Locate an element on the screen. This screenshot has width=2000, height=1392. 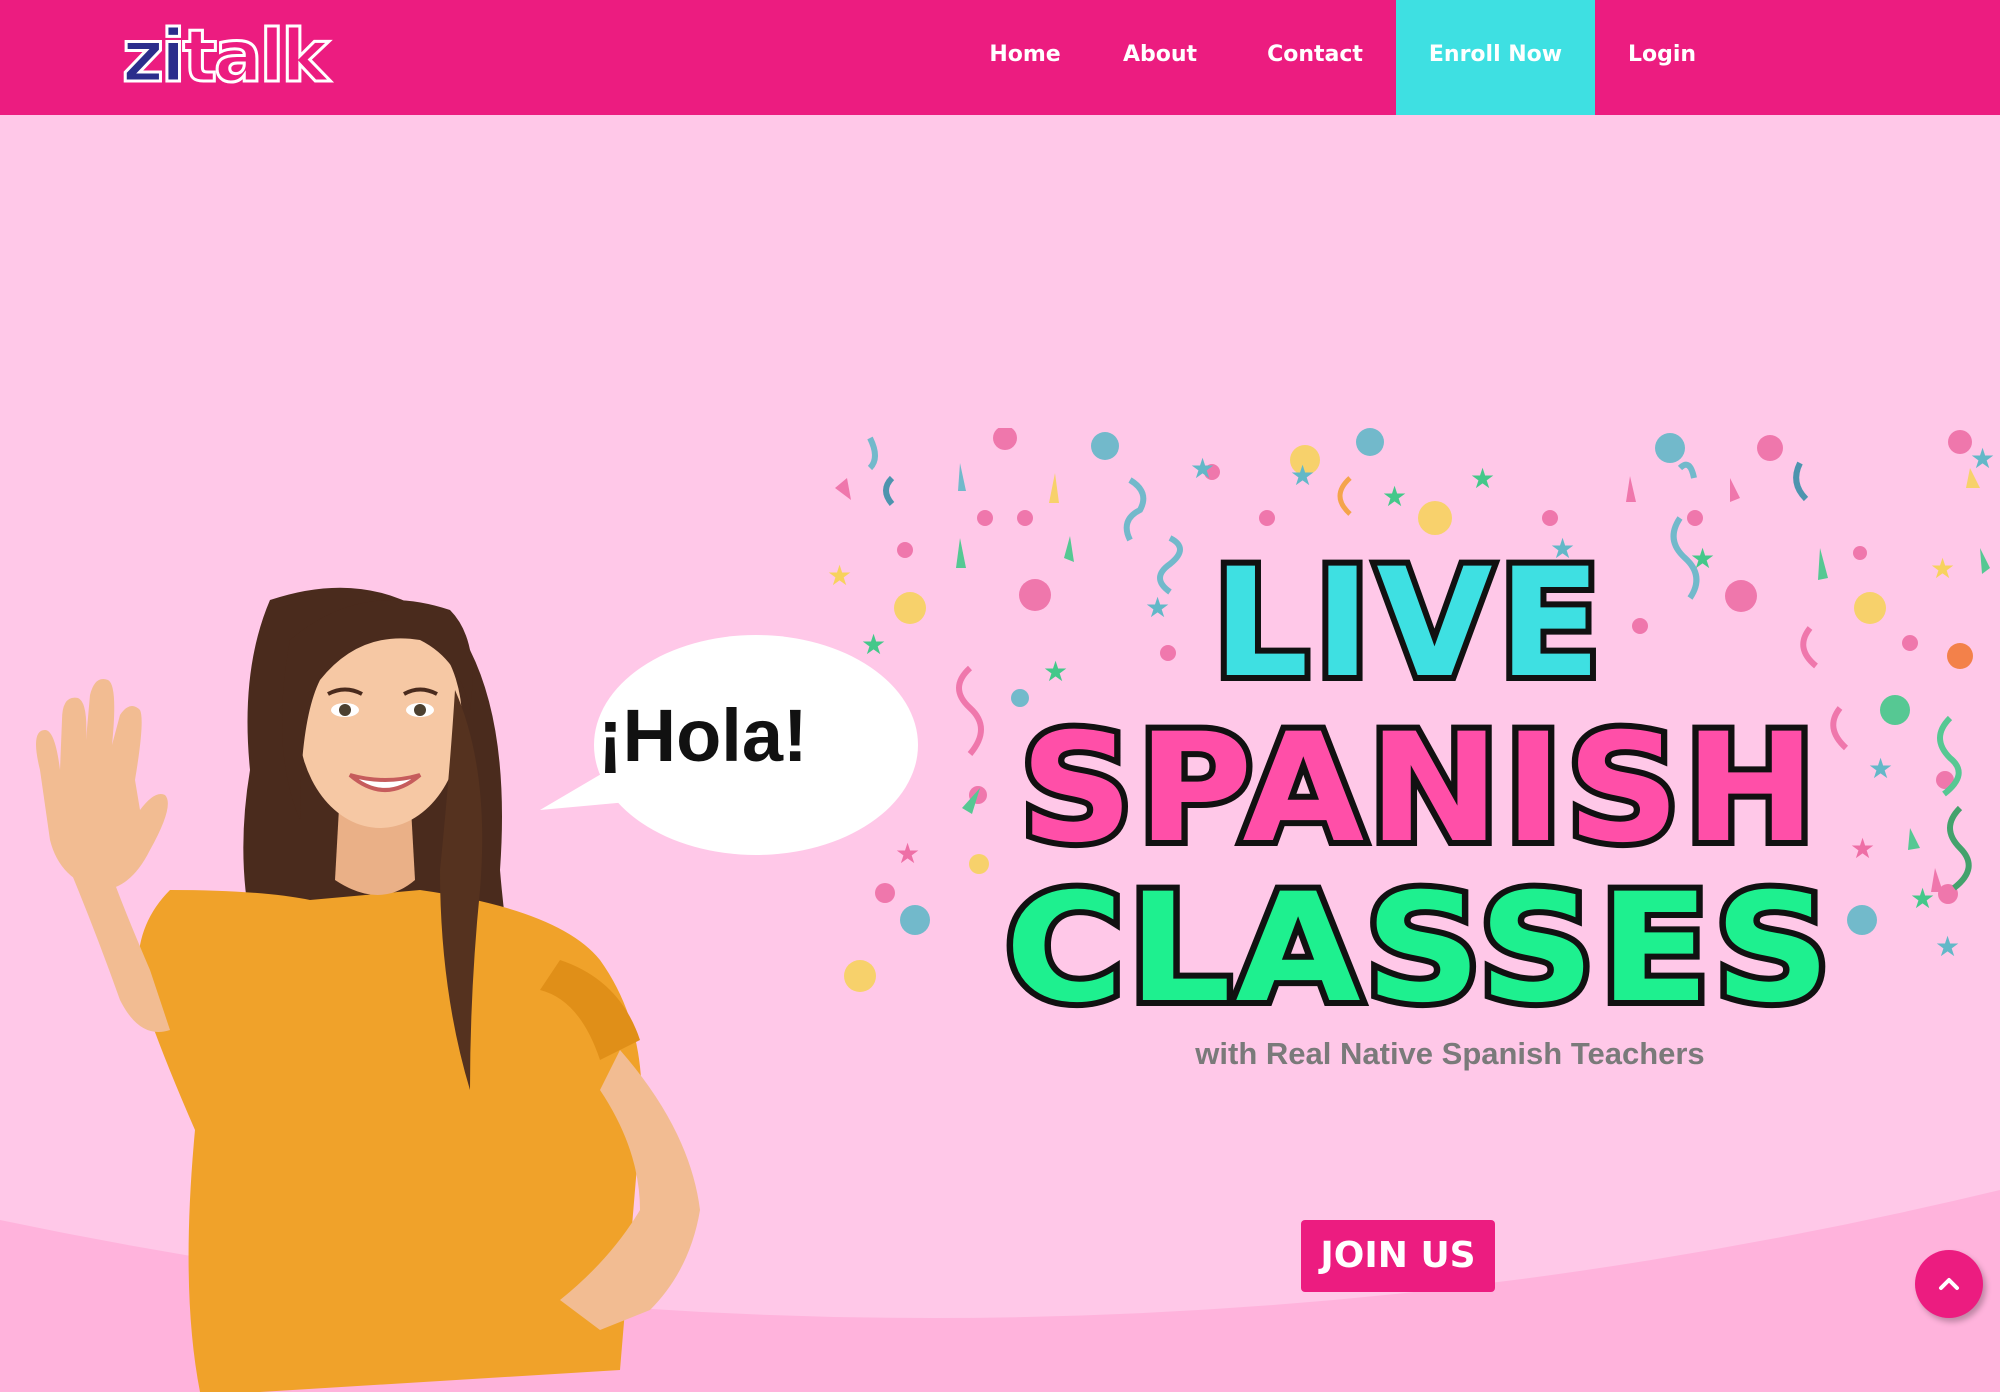
live-spanish-classes-title: LIVE SPANISH CLASSES is located at coordinates (1418, 775).